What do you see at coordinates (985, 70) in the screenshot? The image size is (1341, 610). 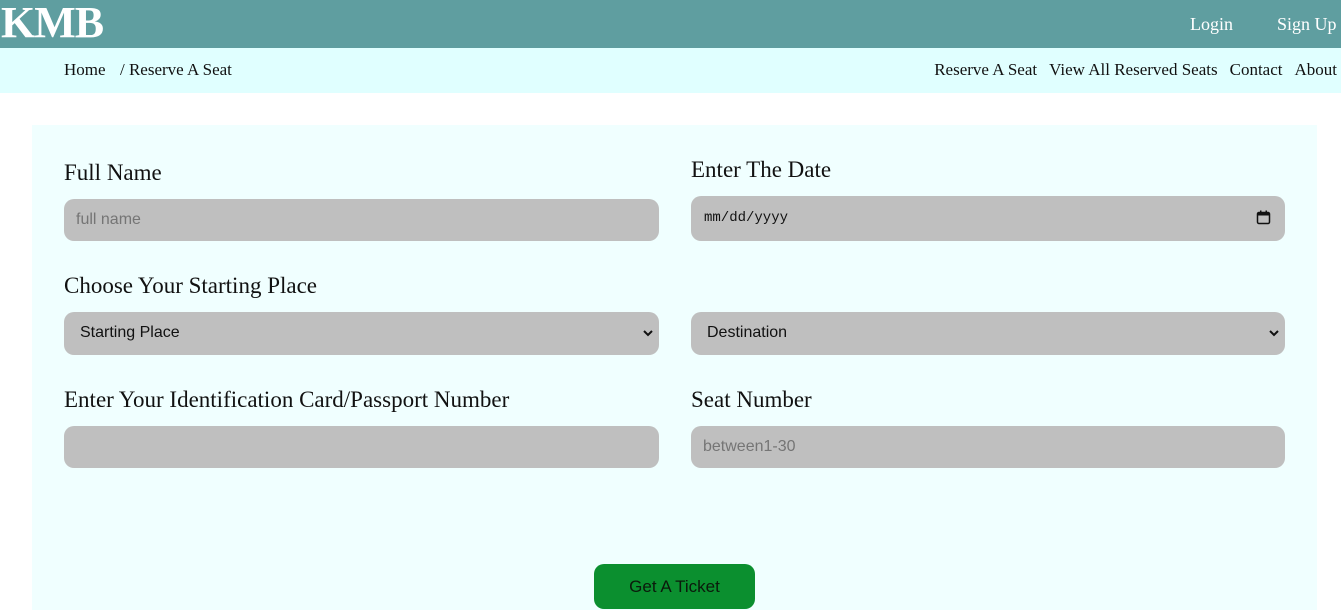 I see `nav-reserve-seat: Reserve A Seat` at bounding box center [985, 70].